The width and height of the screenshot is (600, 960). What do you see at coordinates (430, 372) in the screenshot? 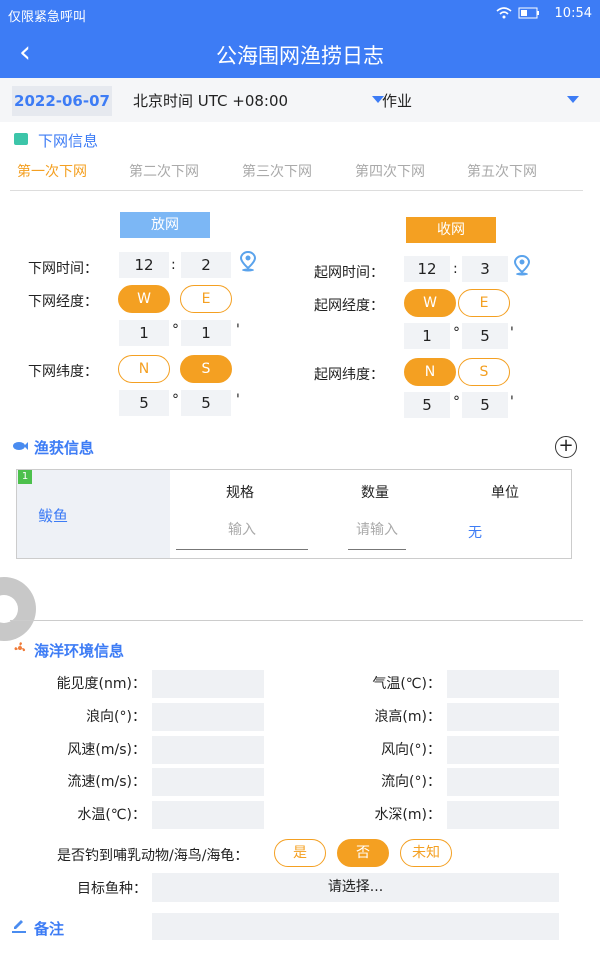
I see `haul-lat-n-button: N` at bounding box center [430, 372].